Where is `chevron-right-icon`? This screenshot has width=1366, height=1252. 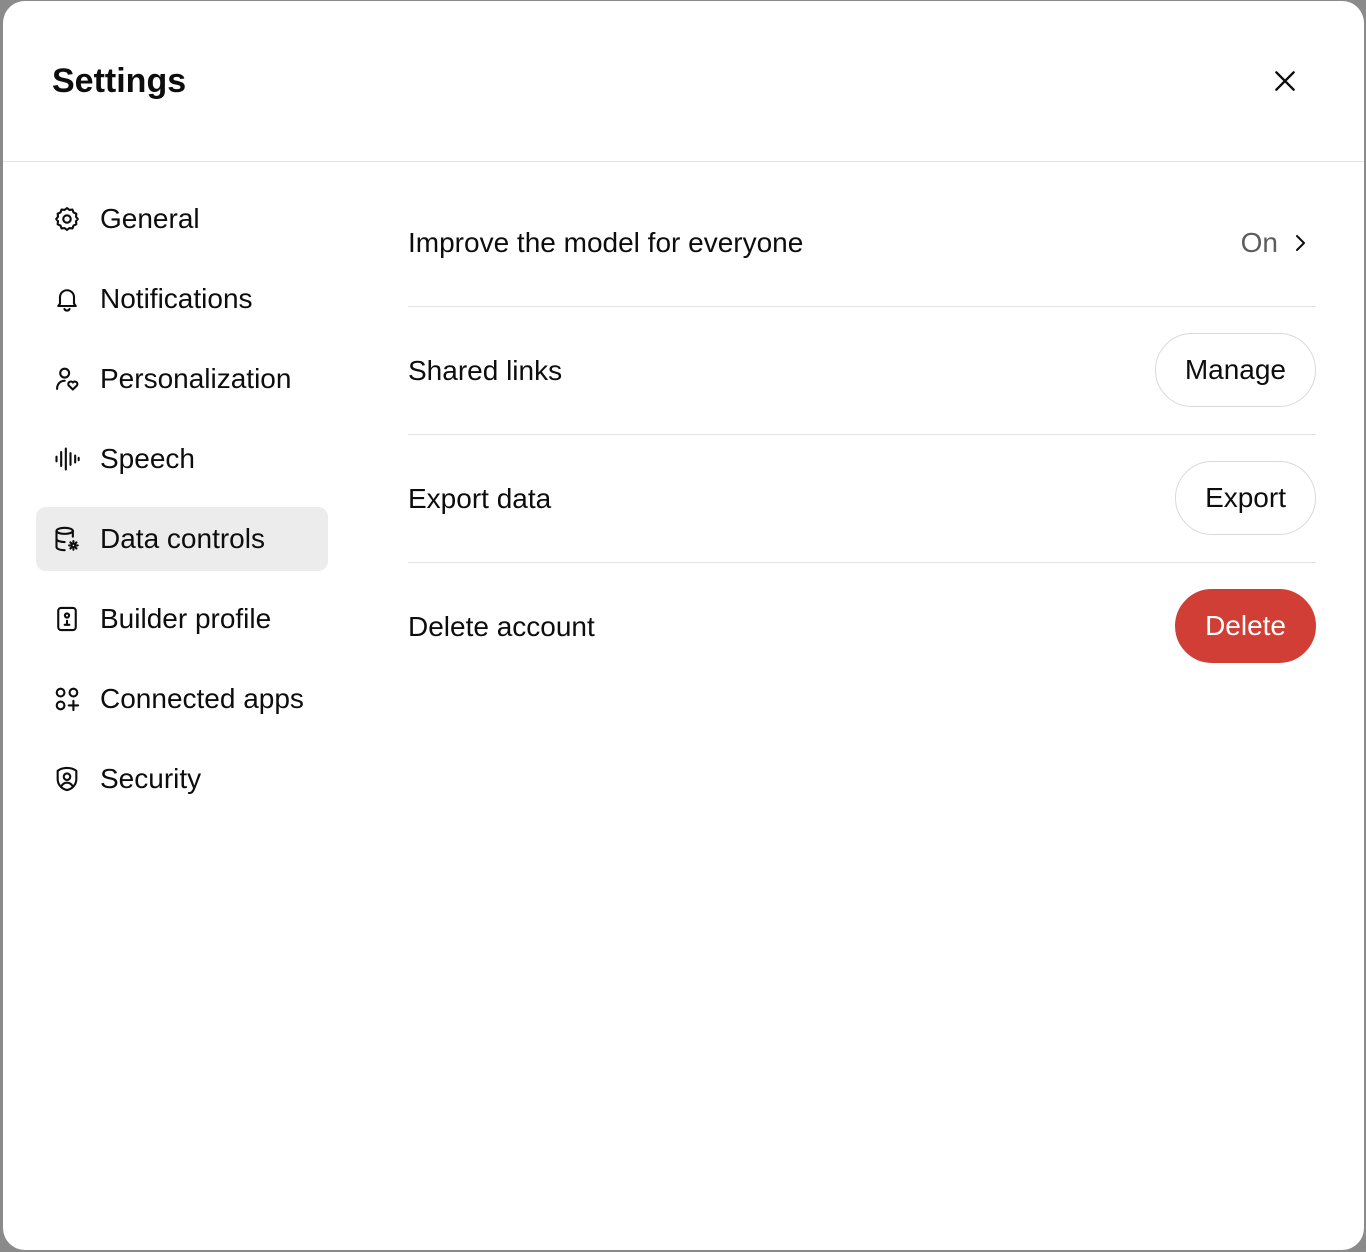
chevron-right-icon is located at coordinates (1300, 243).